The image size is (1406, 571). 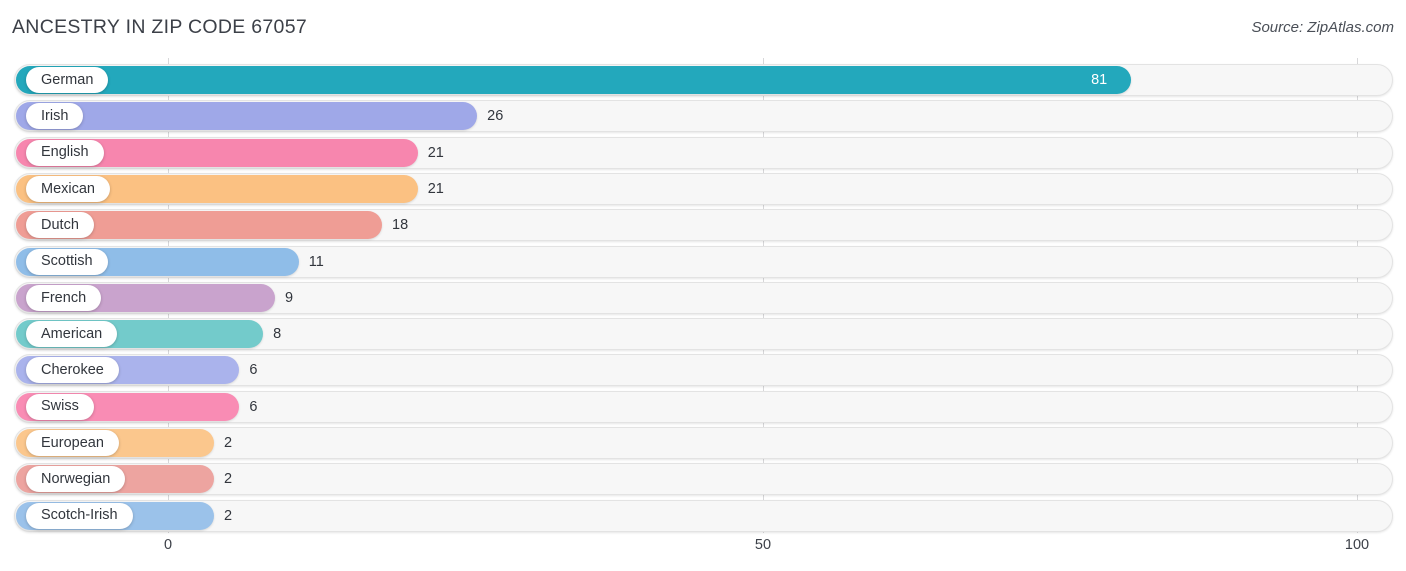 I want to click on category-label: Norwegian, so click(x=76, y=479).